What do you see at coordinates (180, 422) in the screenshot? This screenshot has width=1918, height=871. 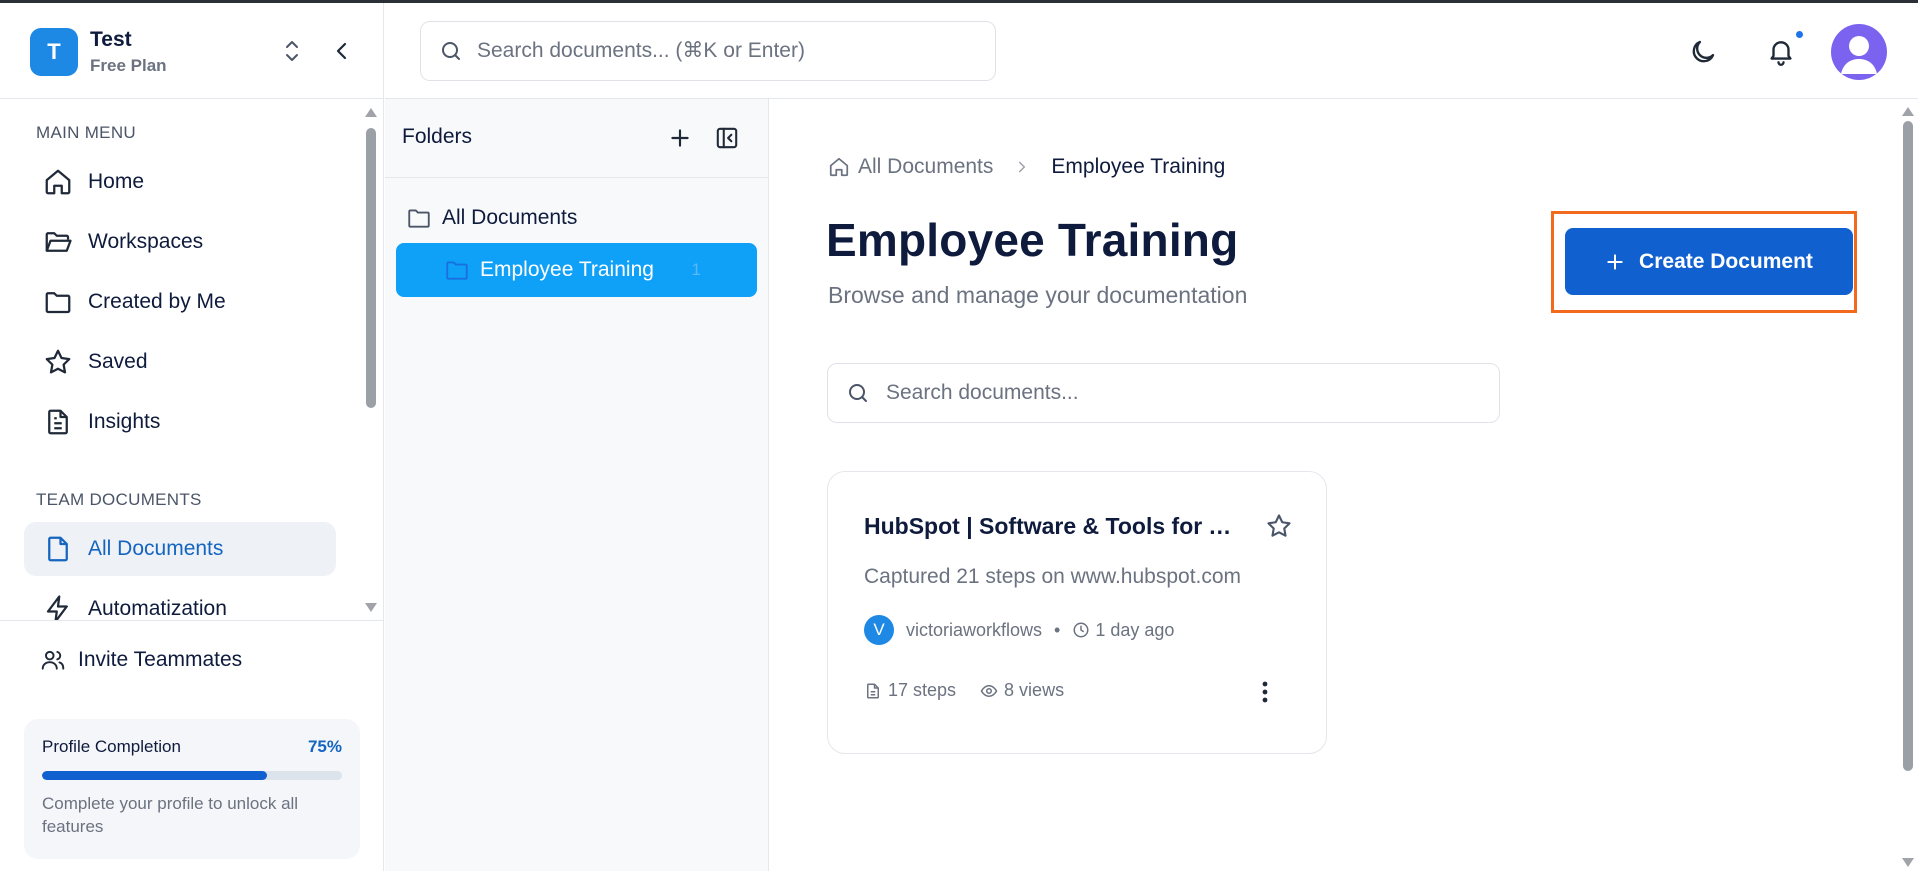 I see `sidebar-item-insights: Insights` at bounding box center [180, 422].